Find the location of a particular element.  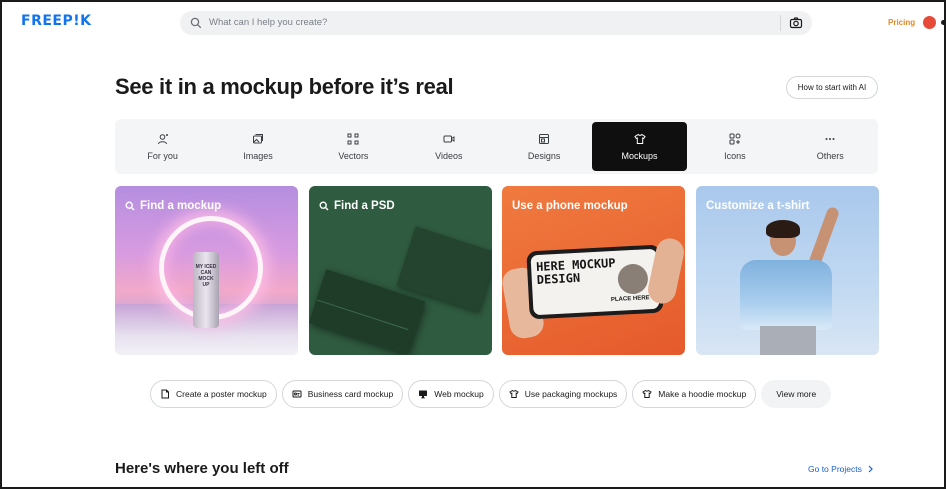

page-title: See it in a mockup before it’s real is located at coordinates (284, 86).